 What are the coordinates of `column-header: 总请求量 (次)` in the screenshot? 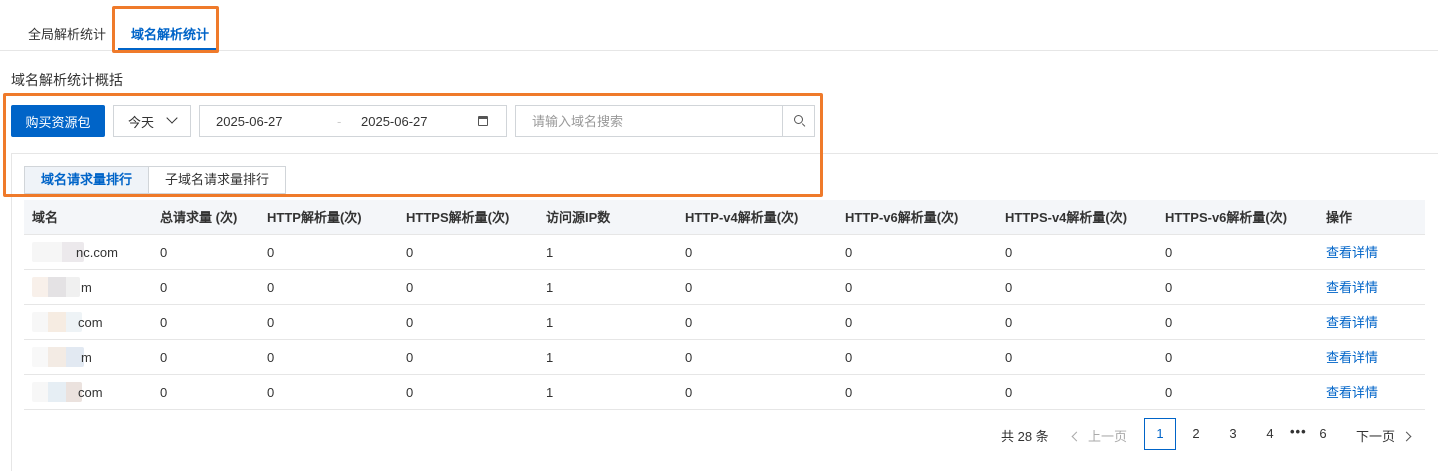 It's located at (199, 217).